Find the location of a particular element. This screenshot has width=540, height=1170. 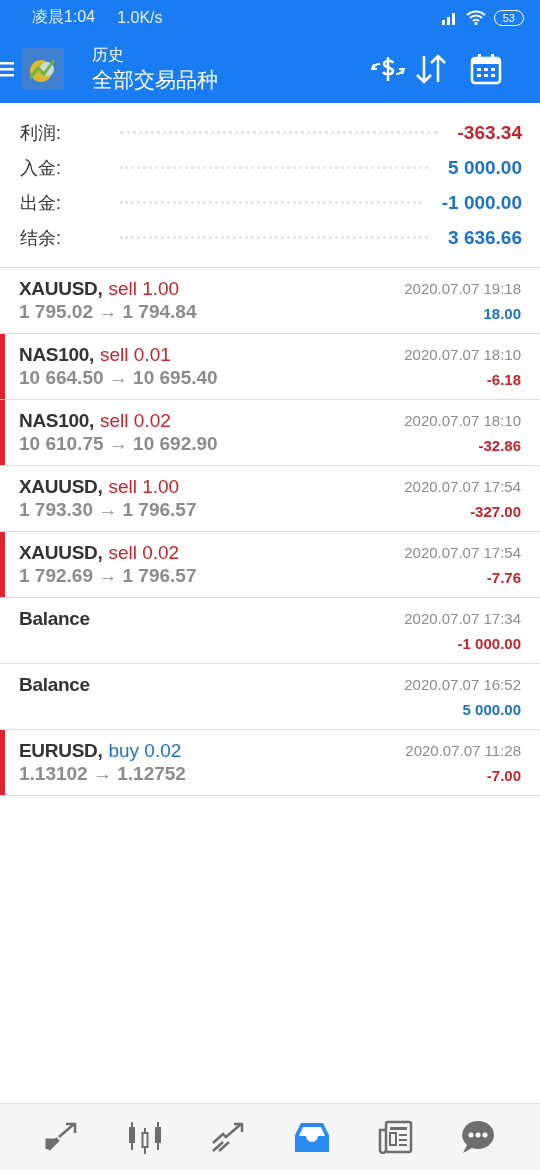

deal-profit: -7.76 is located at coordinates (503, 577).